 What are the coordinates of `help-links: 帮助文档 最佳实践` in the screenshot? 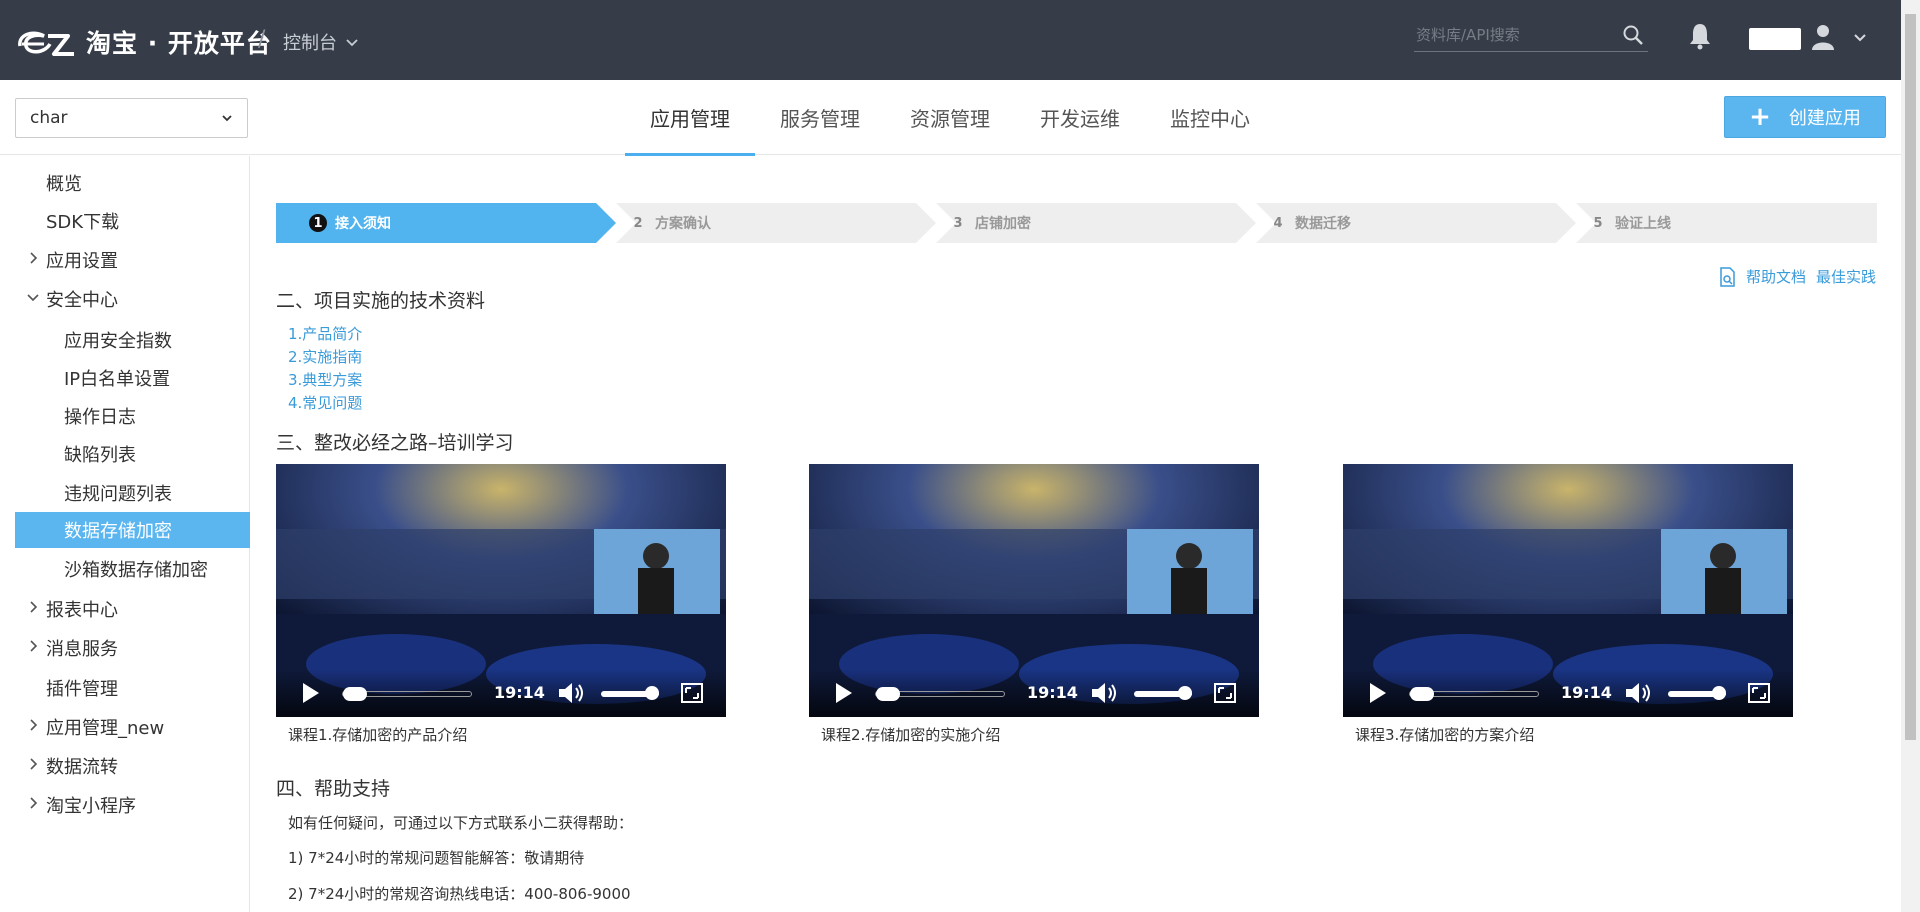 It's located at (1797, 276).